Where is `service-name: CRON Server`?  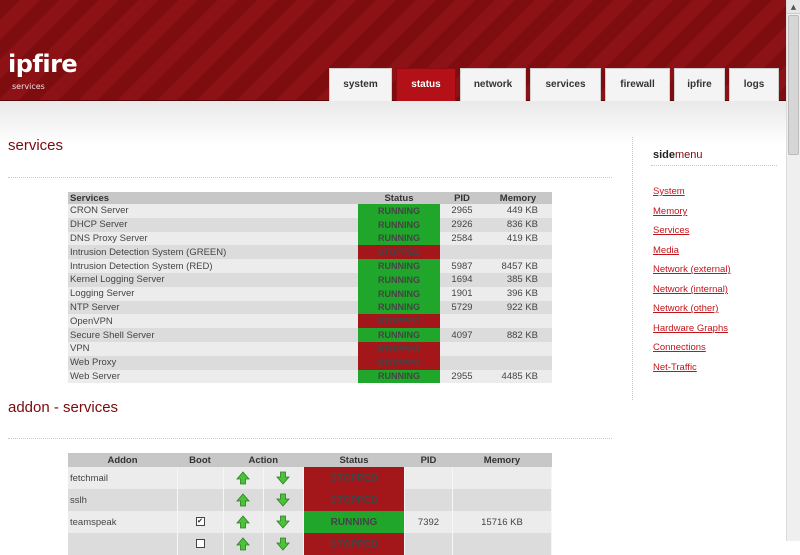 service-name: CRON Server is located at coordinates (213, 211).